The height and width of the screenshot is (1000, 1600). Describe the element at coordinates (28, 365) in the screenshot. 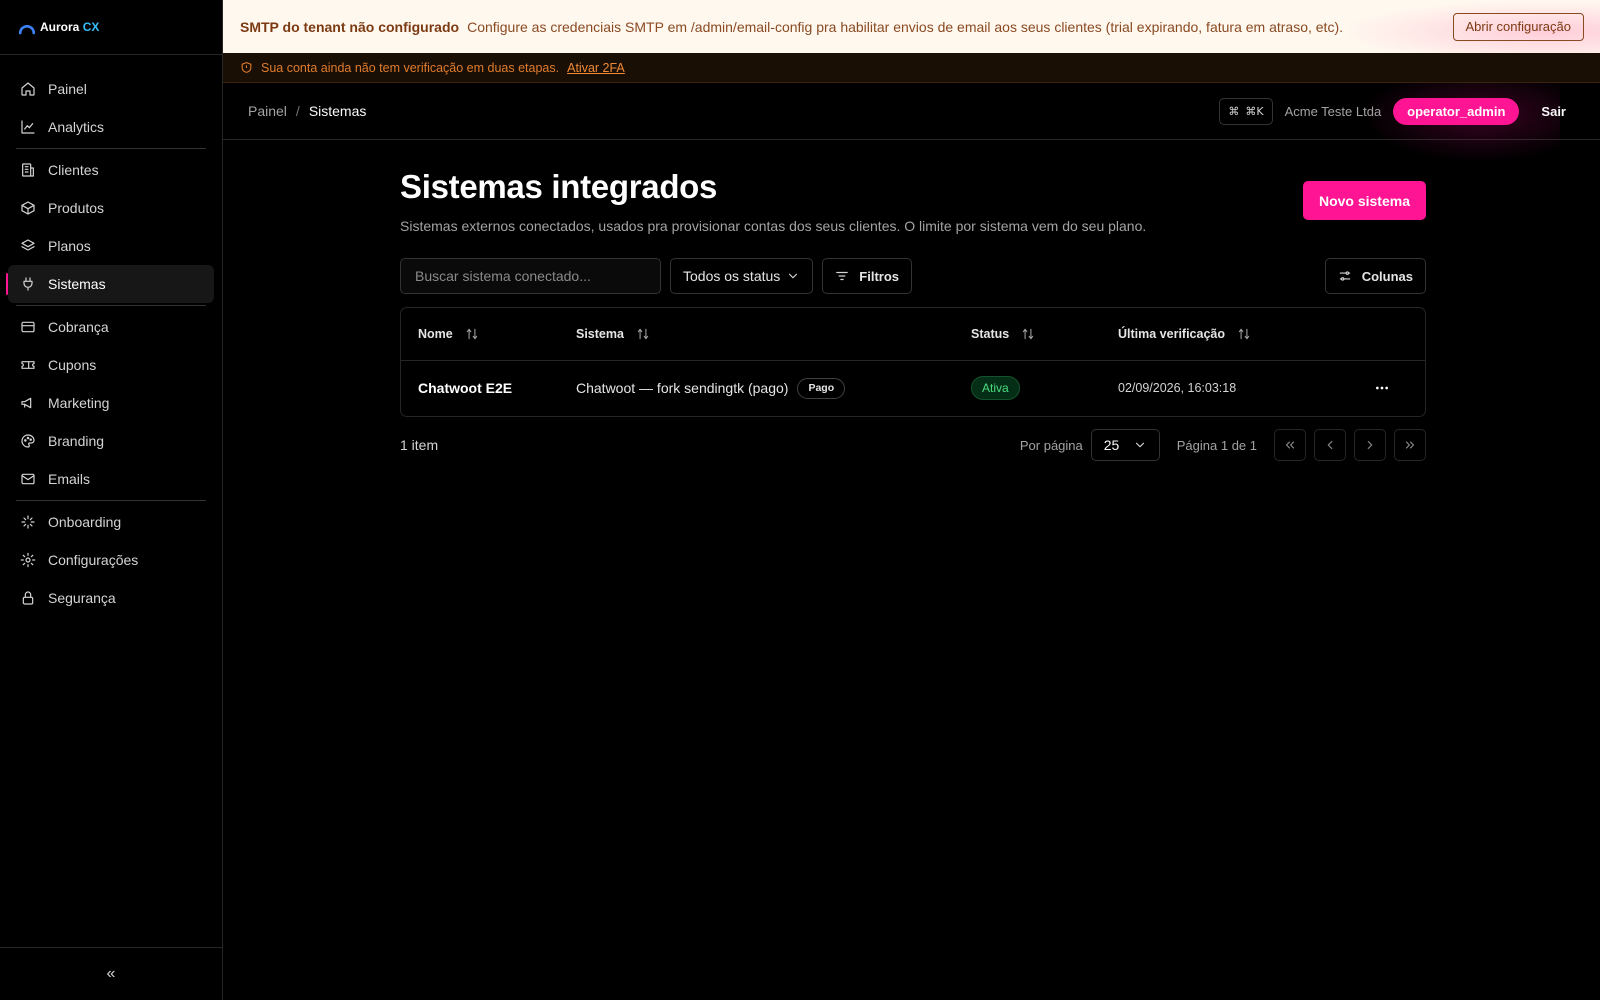

I see `ticket-icon` at that location.